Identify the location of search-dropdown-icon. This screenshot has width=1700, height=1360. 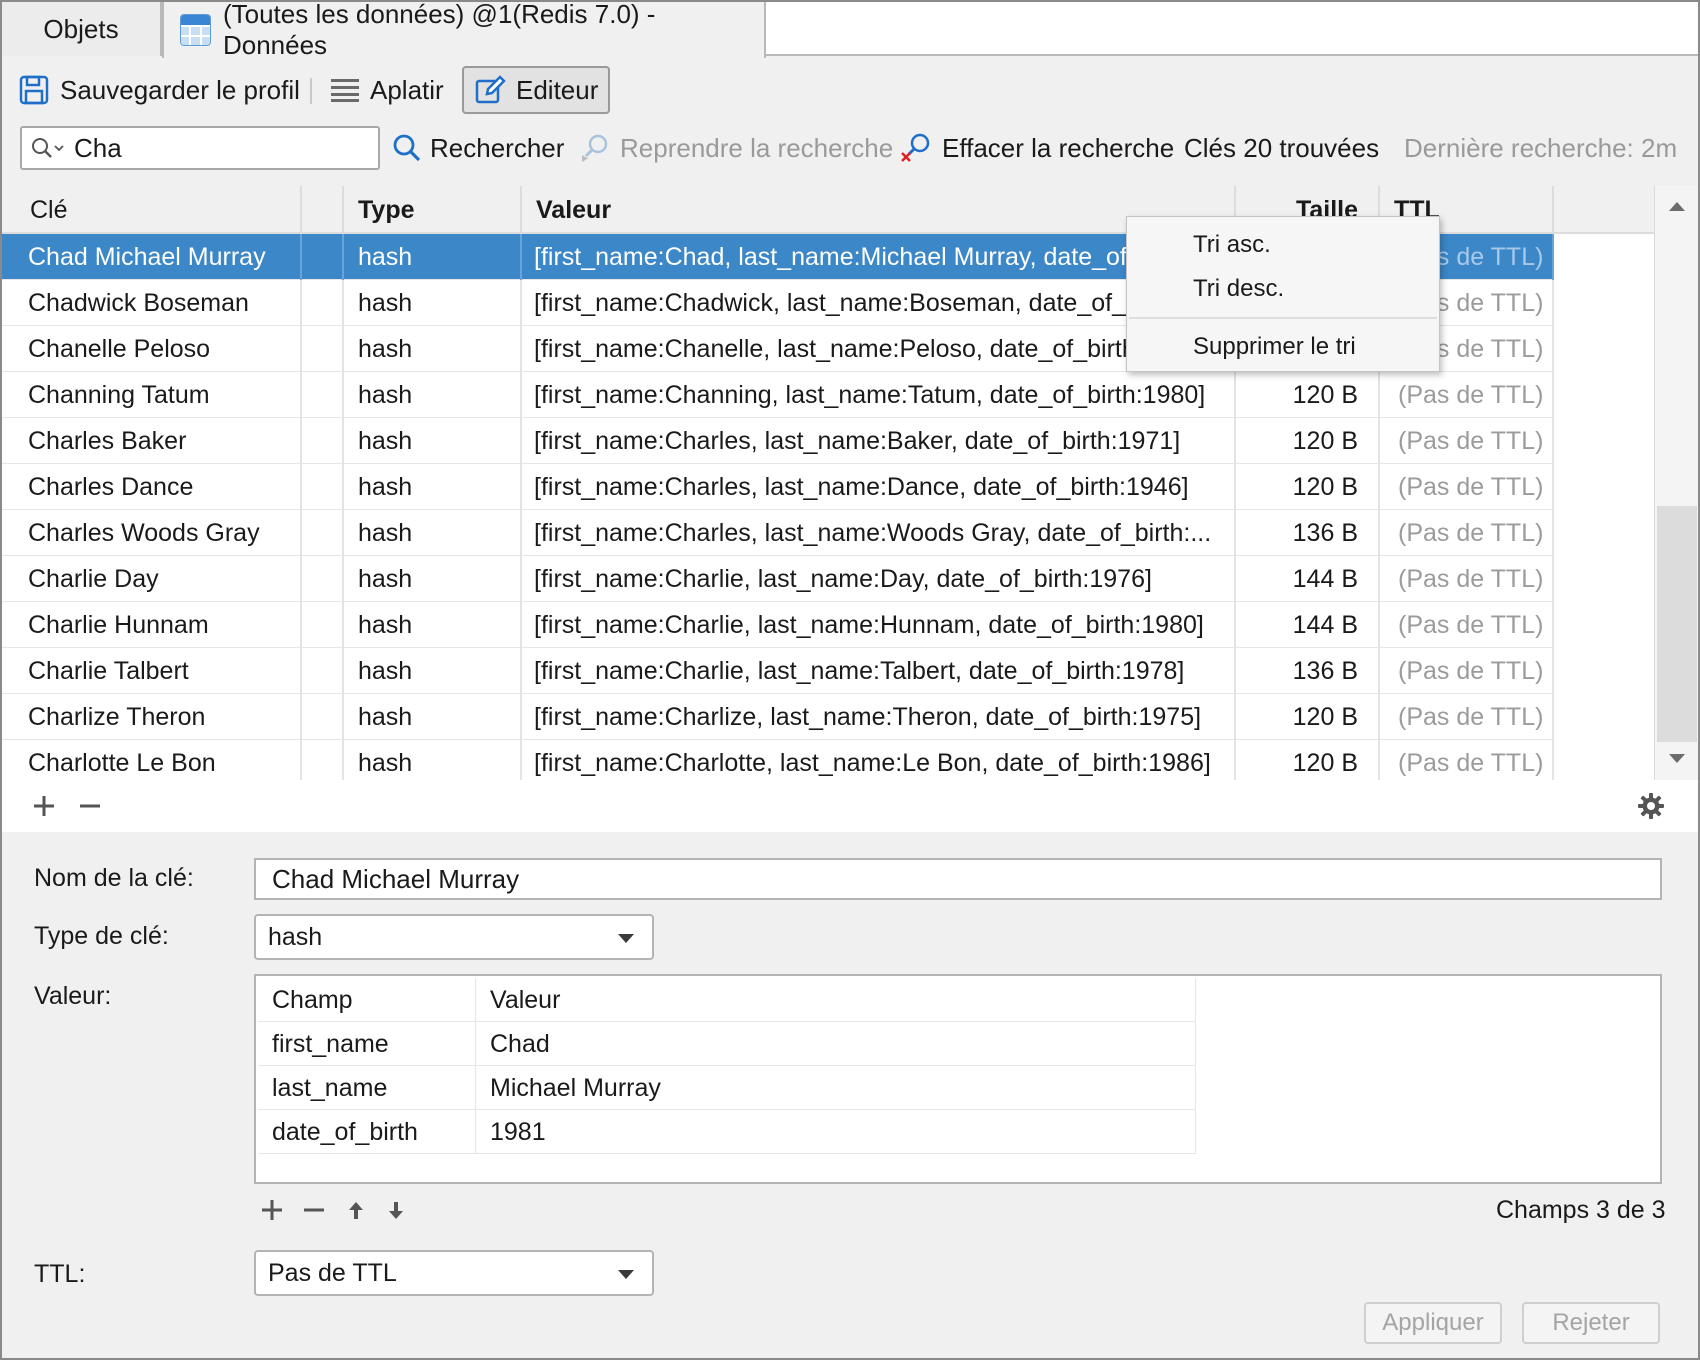
(48, 148).